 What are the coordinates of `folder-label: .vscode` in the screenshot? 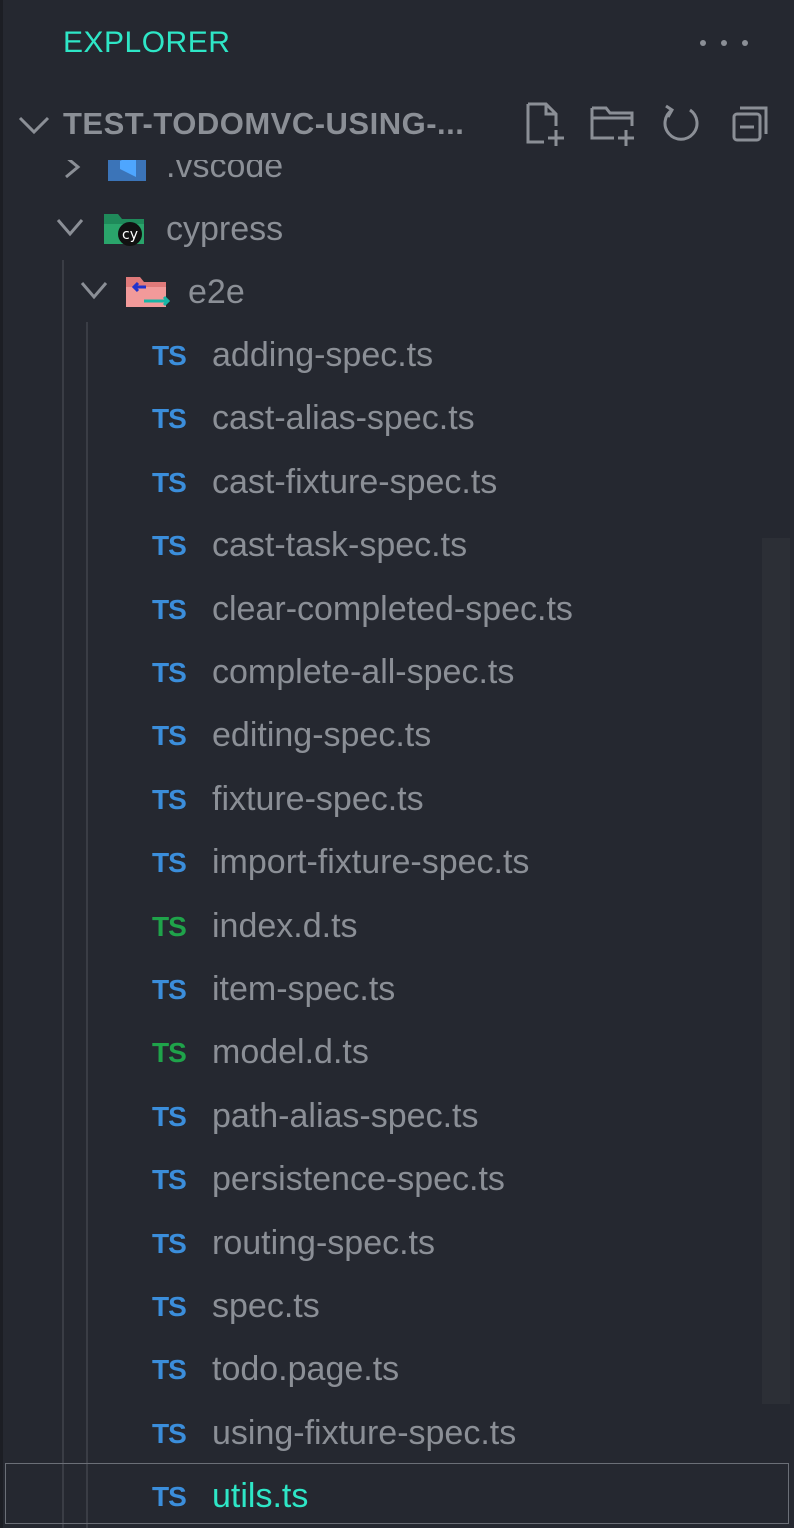 It's located at (225, 172).